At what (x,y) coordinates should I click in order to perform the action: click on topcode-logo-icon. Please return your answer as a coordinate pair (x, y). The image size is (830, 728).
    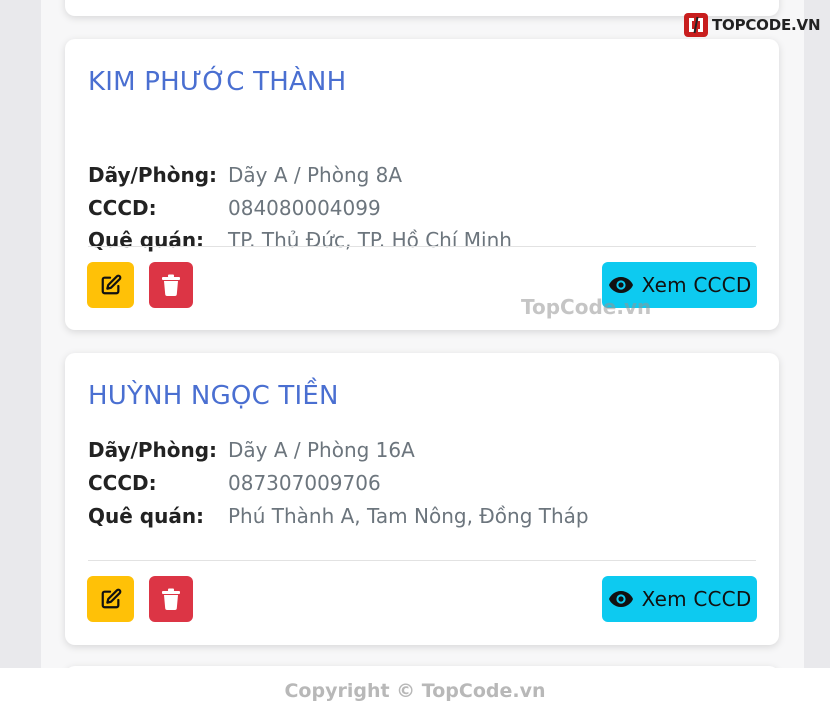
    Looking at the image, I should click on (696, 25).